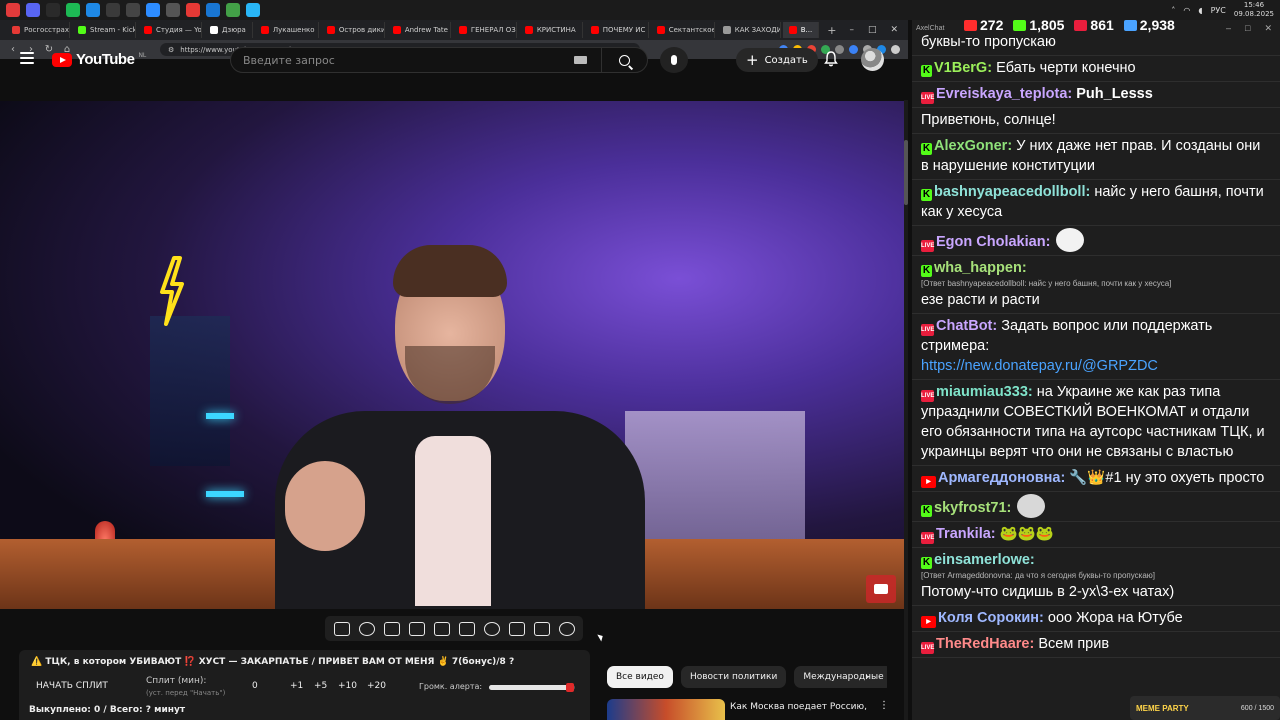 This screenshot has width=1280, height=720. I want to click on kick-icon: K, so click(926, 511).